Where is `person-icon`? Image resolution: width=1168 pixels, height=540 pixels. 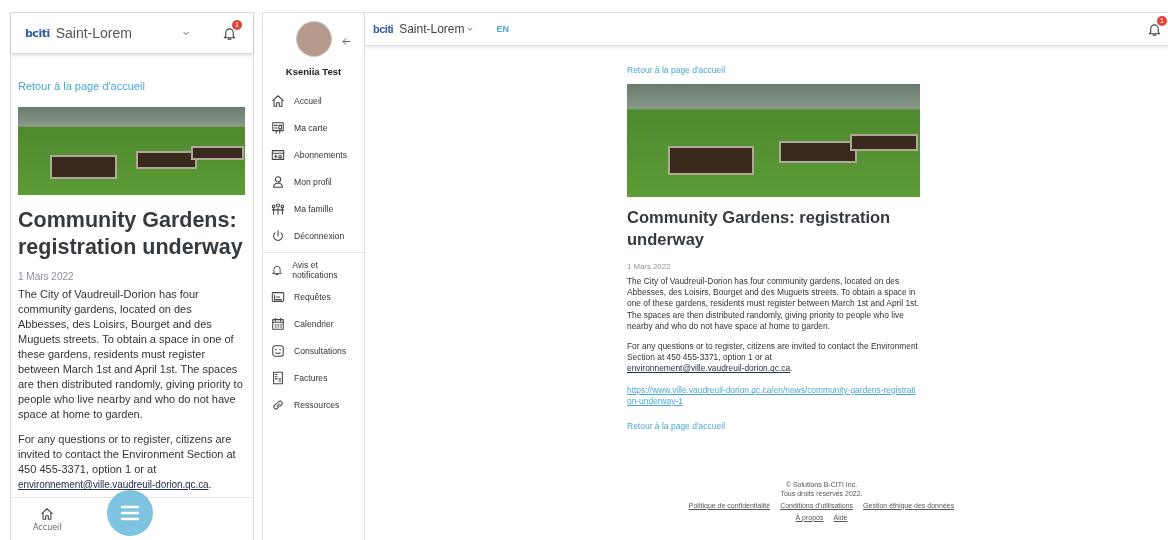 person-icon is located at coordinates (278, 181).